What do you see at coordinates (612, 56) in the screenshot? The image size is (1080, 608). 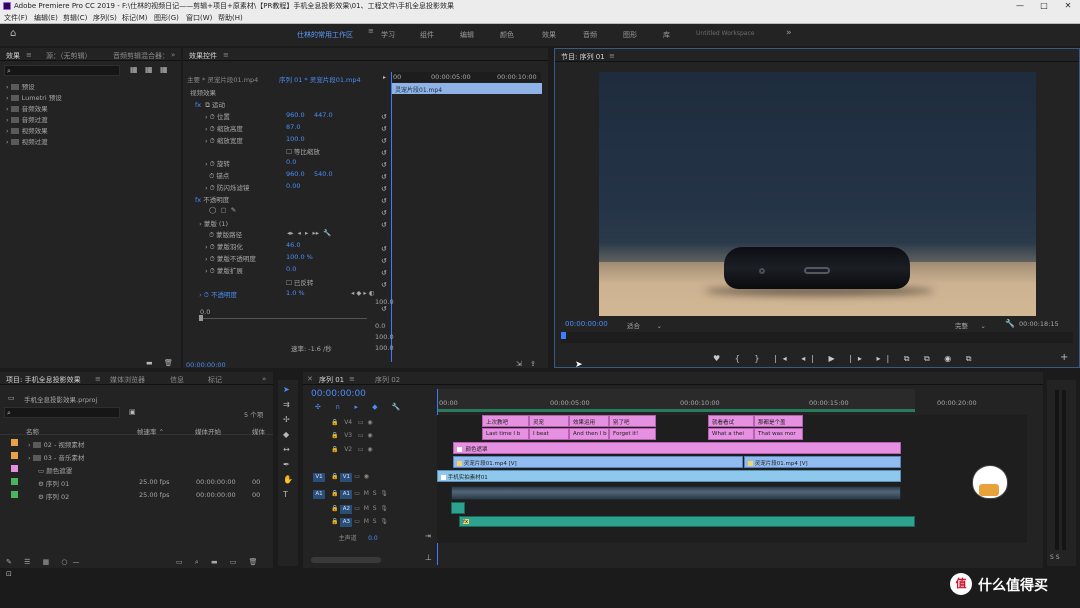 I see `program-menu-icon: ≡` at bounding box center [612, 56].